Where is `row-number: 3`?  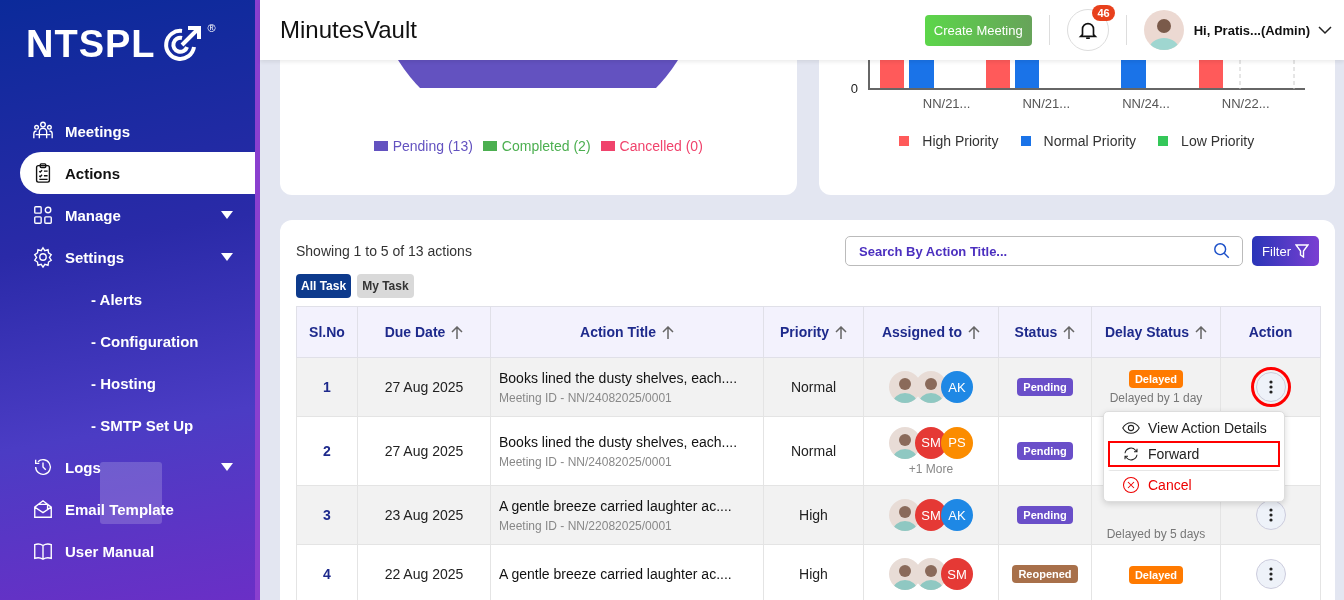 row-number: 3 is located at coordinates (327, 515).